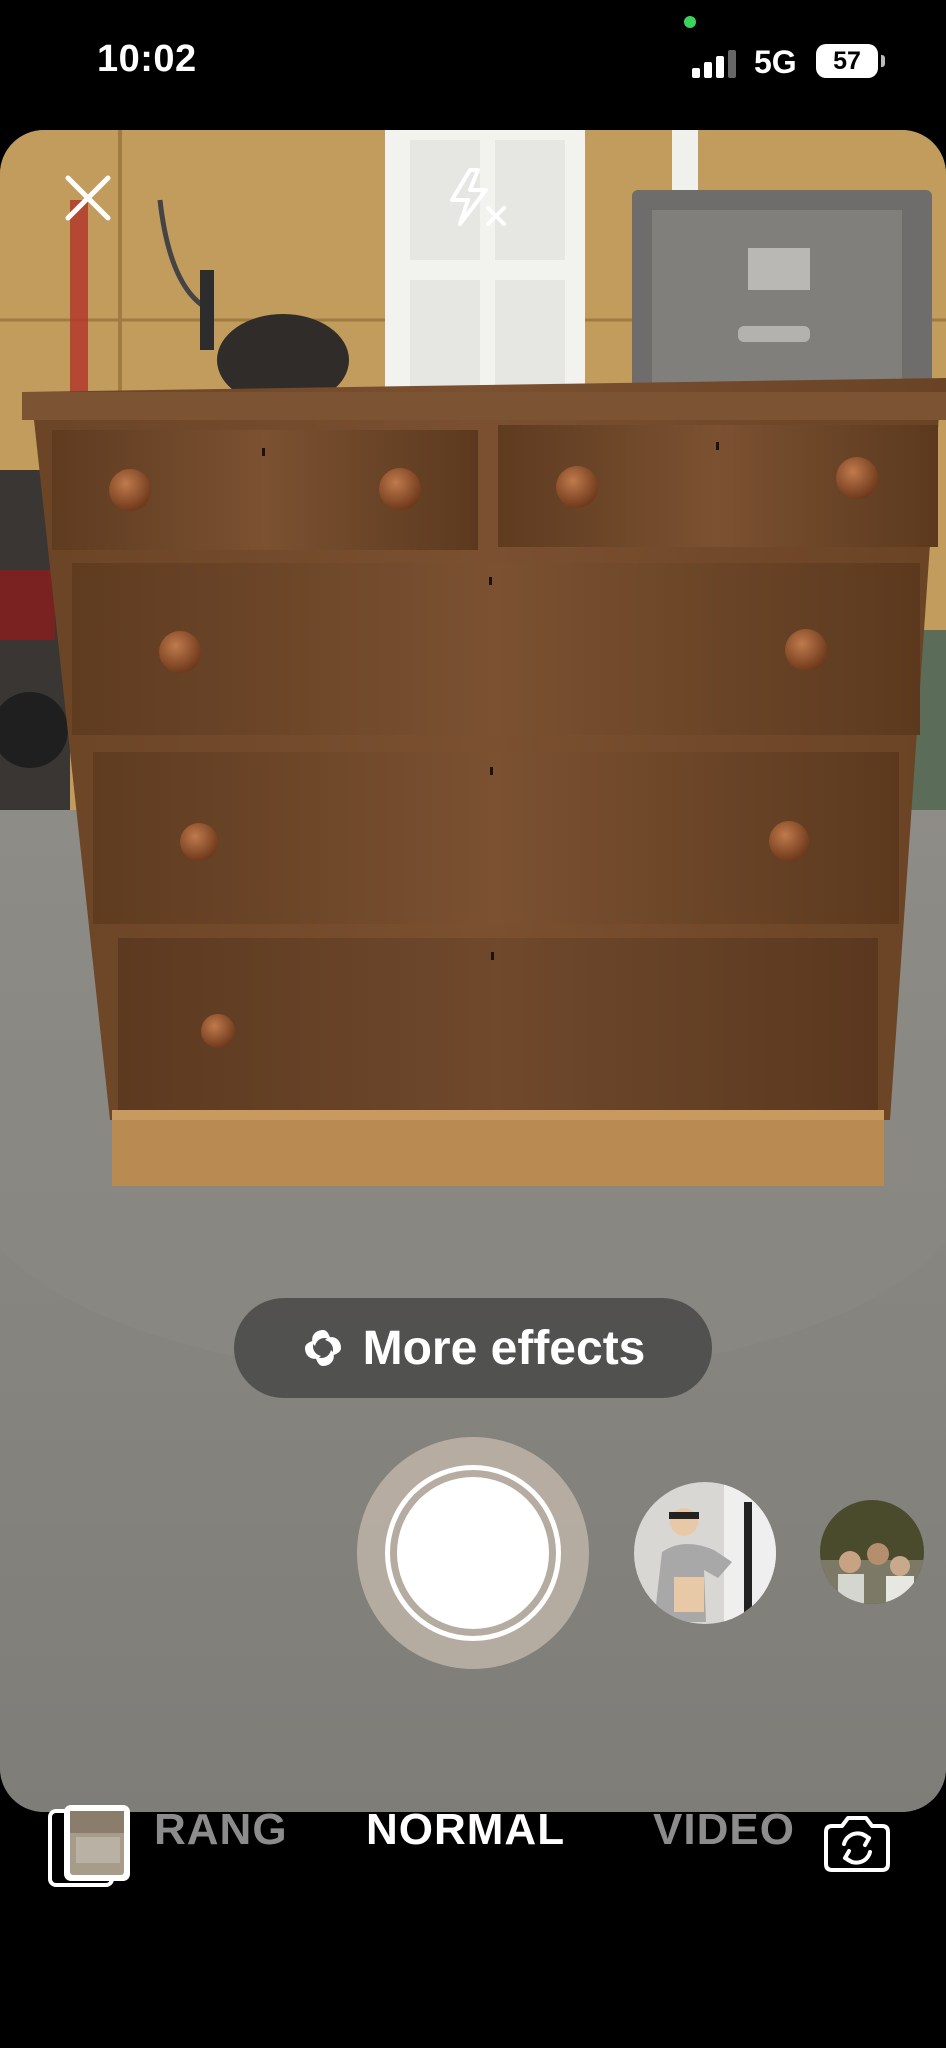 Image resolution: width=946 pixels, height=2048 pixels. Describe the element at coordinates (504, 1348) in the screenshot. I see `more-effects-label: More effects` at that location.